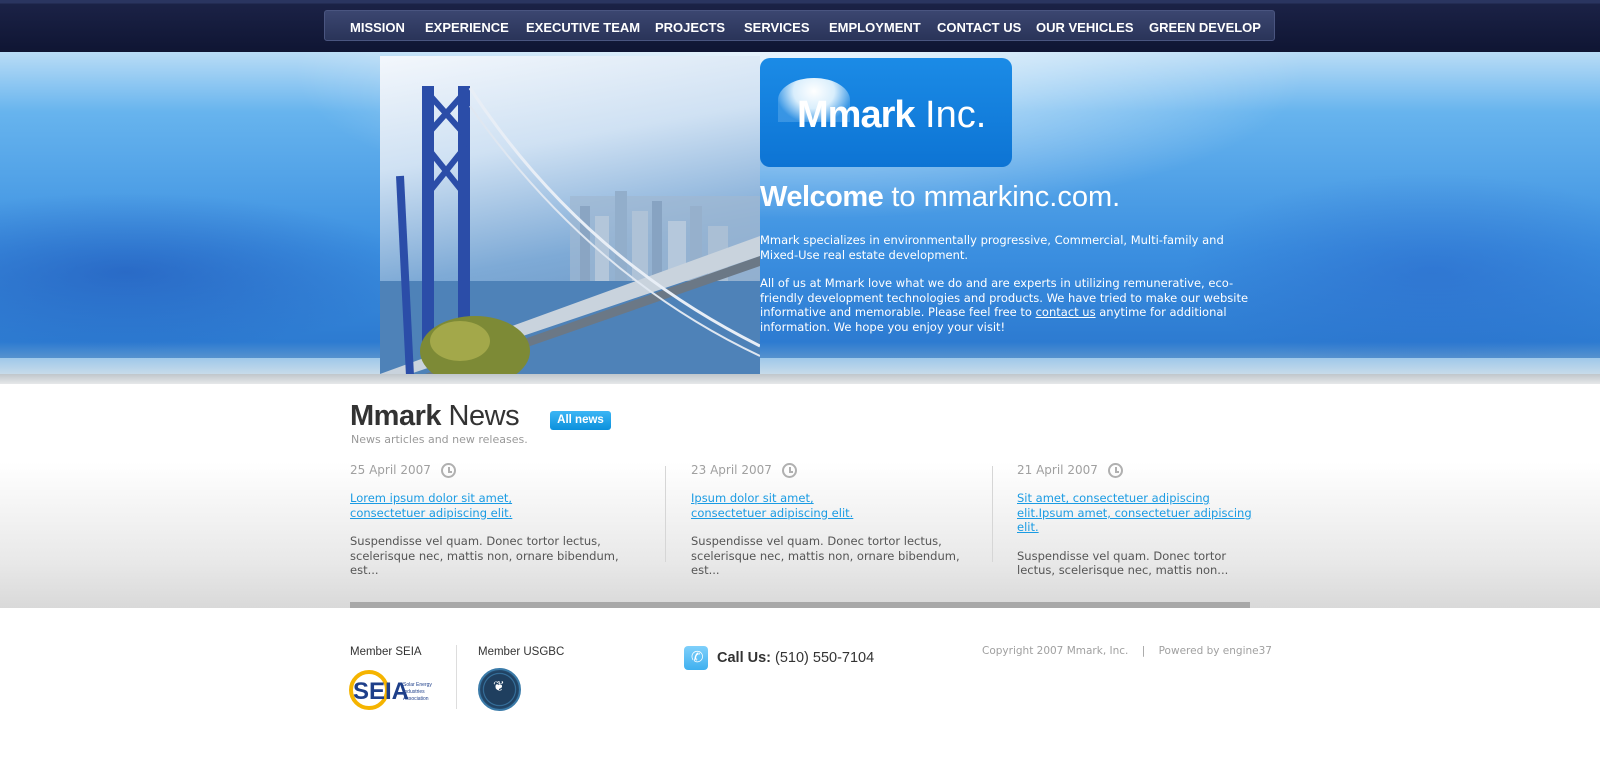 Image resolution: width=1600 pixels, height=766 pixels. Describe the element at coordinates (875, 27) in the screenshot. I see `nav-item-employment: EMPLOYMENT` at that location.